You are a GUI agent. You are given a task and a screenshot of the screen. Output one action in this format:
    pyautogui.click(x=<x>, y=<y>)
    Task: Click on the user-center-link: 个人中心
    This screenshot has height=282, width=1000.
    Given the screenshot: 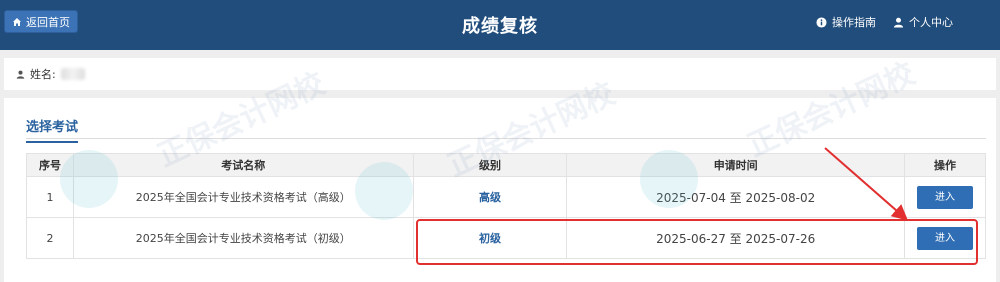 What is the action you would take?
    pyautogui.click(x=923, y=22)
    